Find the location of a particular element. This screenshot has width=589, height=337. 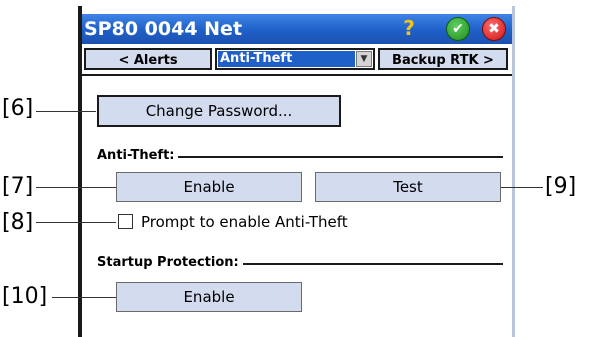

callout-6-leader is located at coordinates (66, 111).